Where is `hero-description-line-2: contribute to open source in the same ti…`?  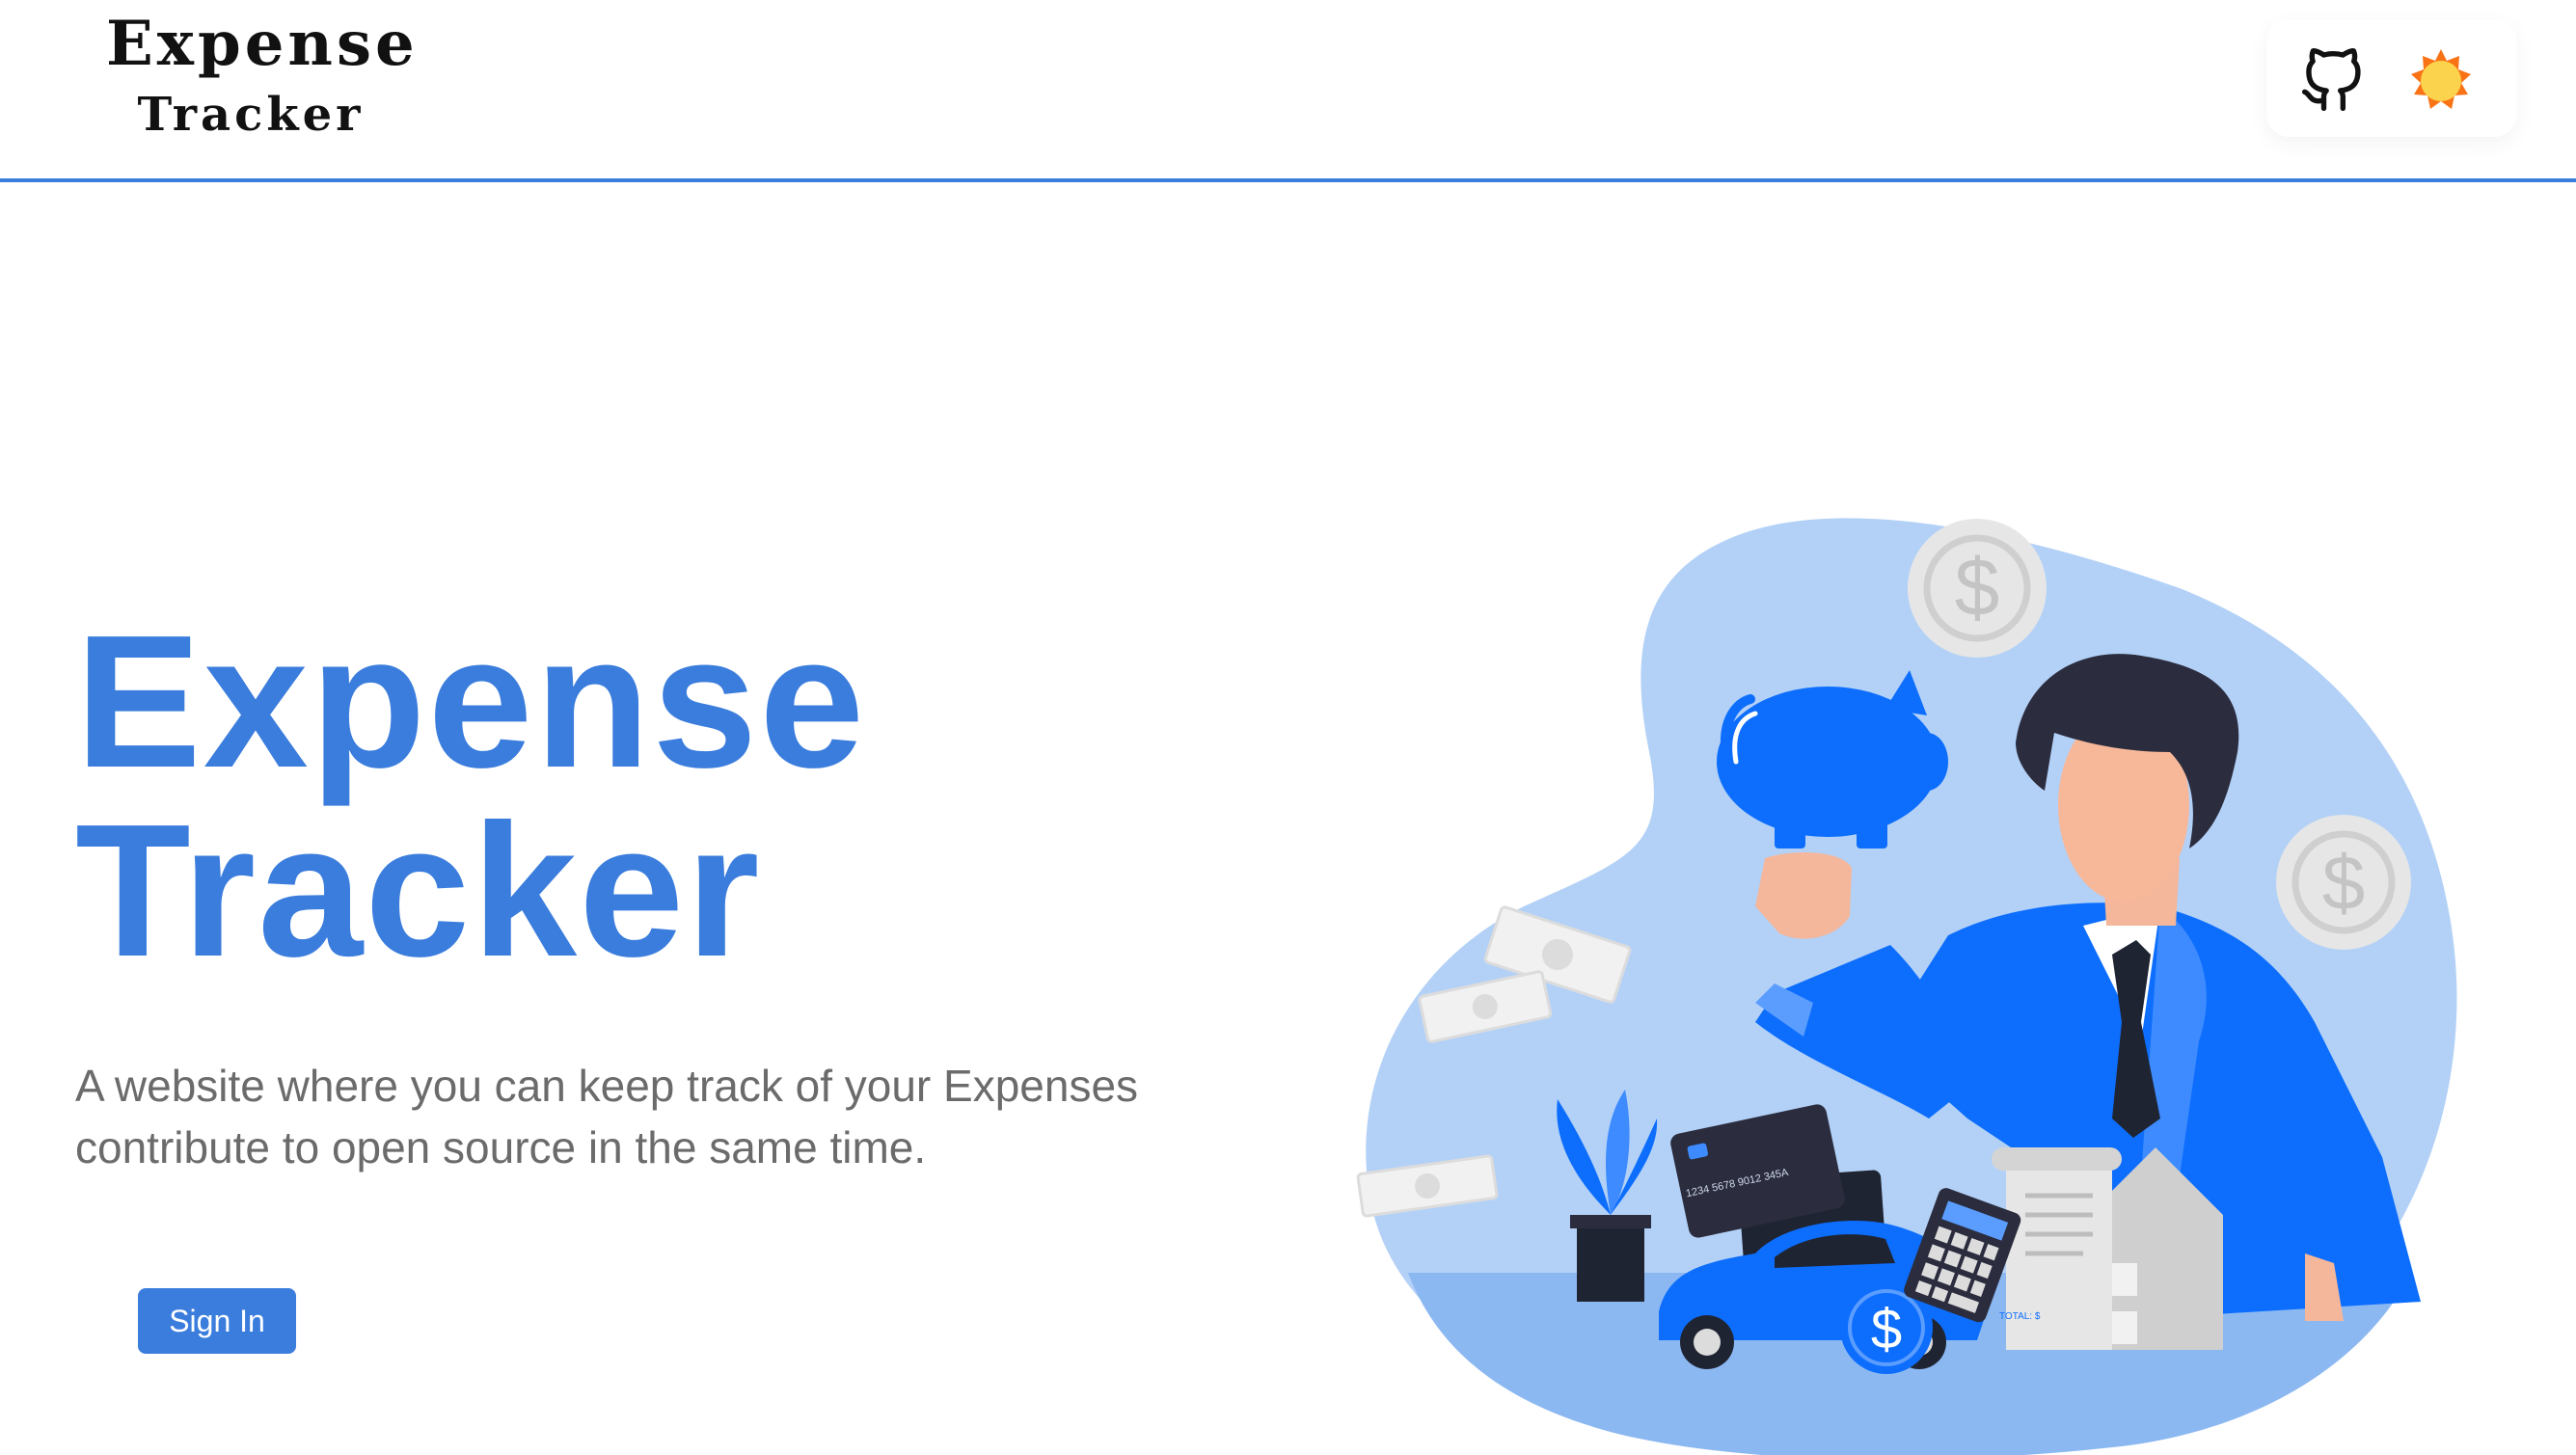
hero-description-line-2: contribute to open source in the same ti… is located at coordinates (501, 1147).